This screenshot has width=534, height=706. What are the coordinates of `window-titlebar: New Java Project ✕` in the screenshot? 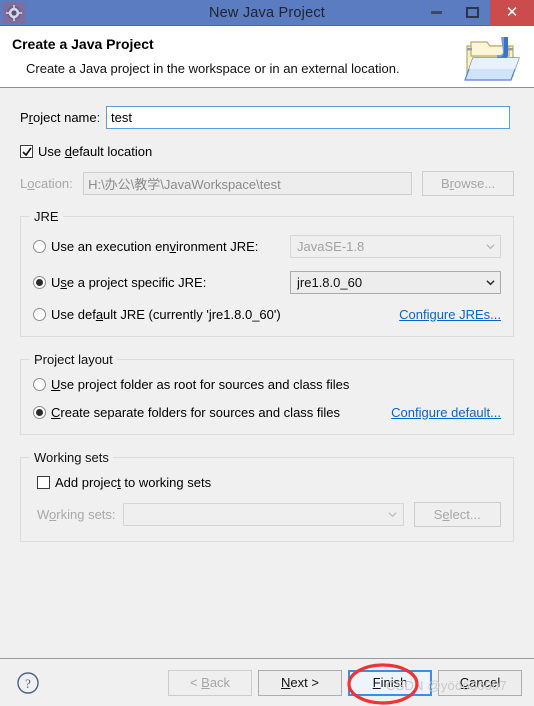 It's located at (267, 13).